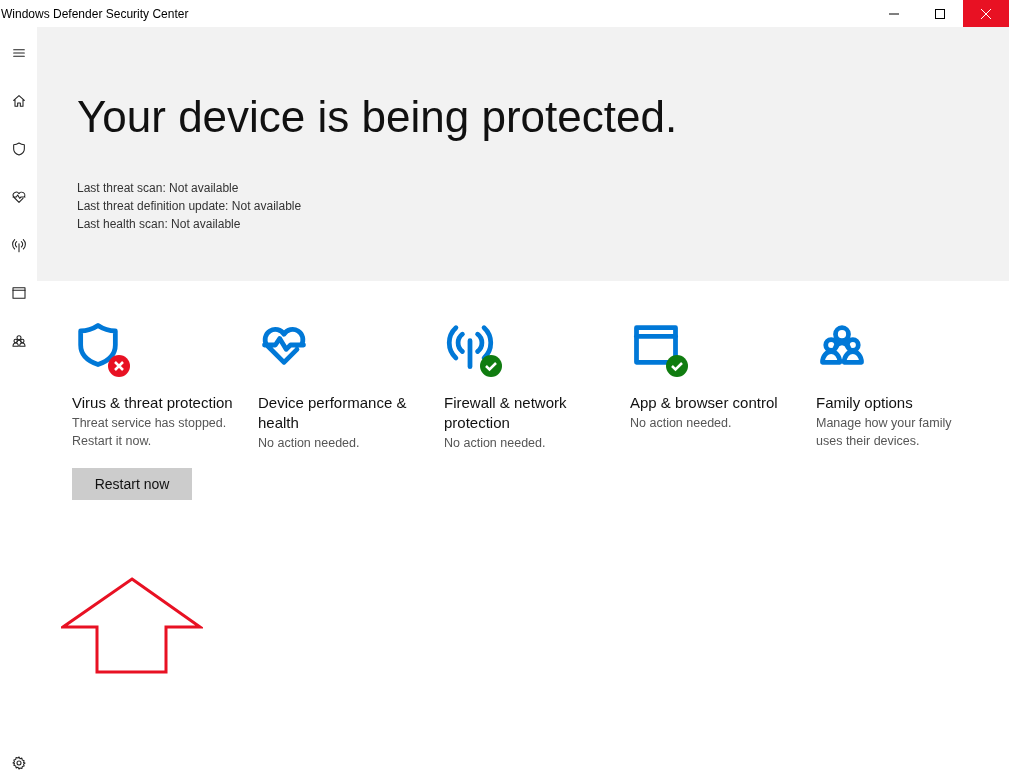 Image resolution: width=1009 pixels, height=783 pixels. What do you see at coordinates (18, 149) in the screenshot?
I see `shield-icon` at bounding box center [18, 149].